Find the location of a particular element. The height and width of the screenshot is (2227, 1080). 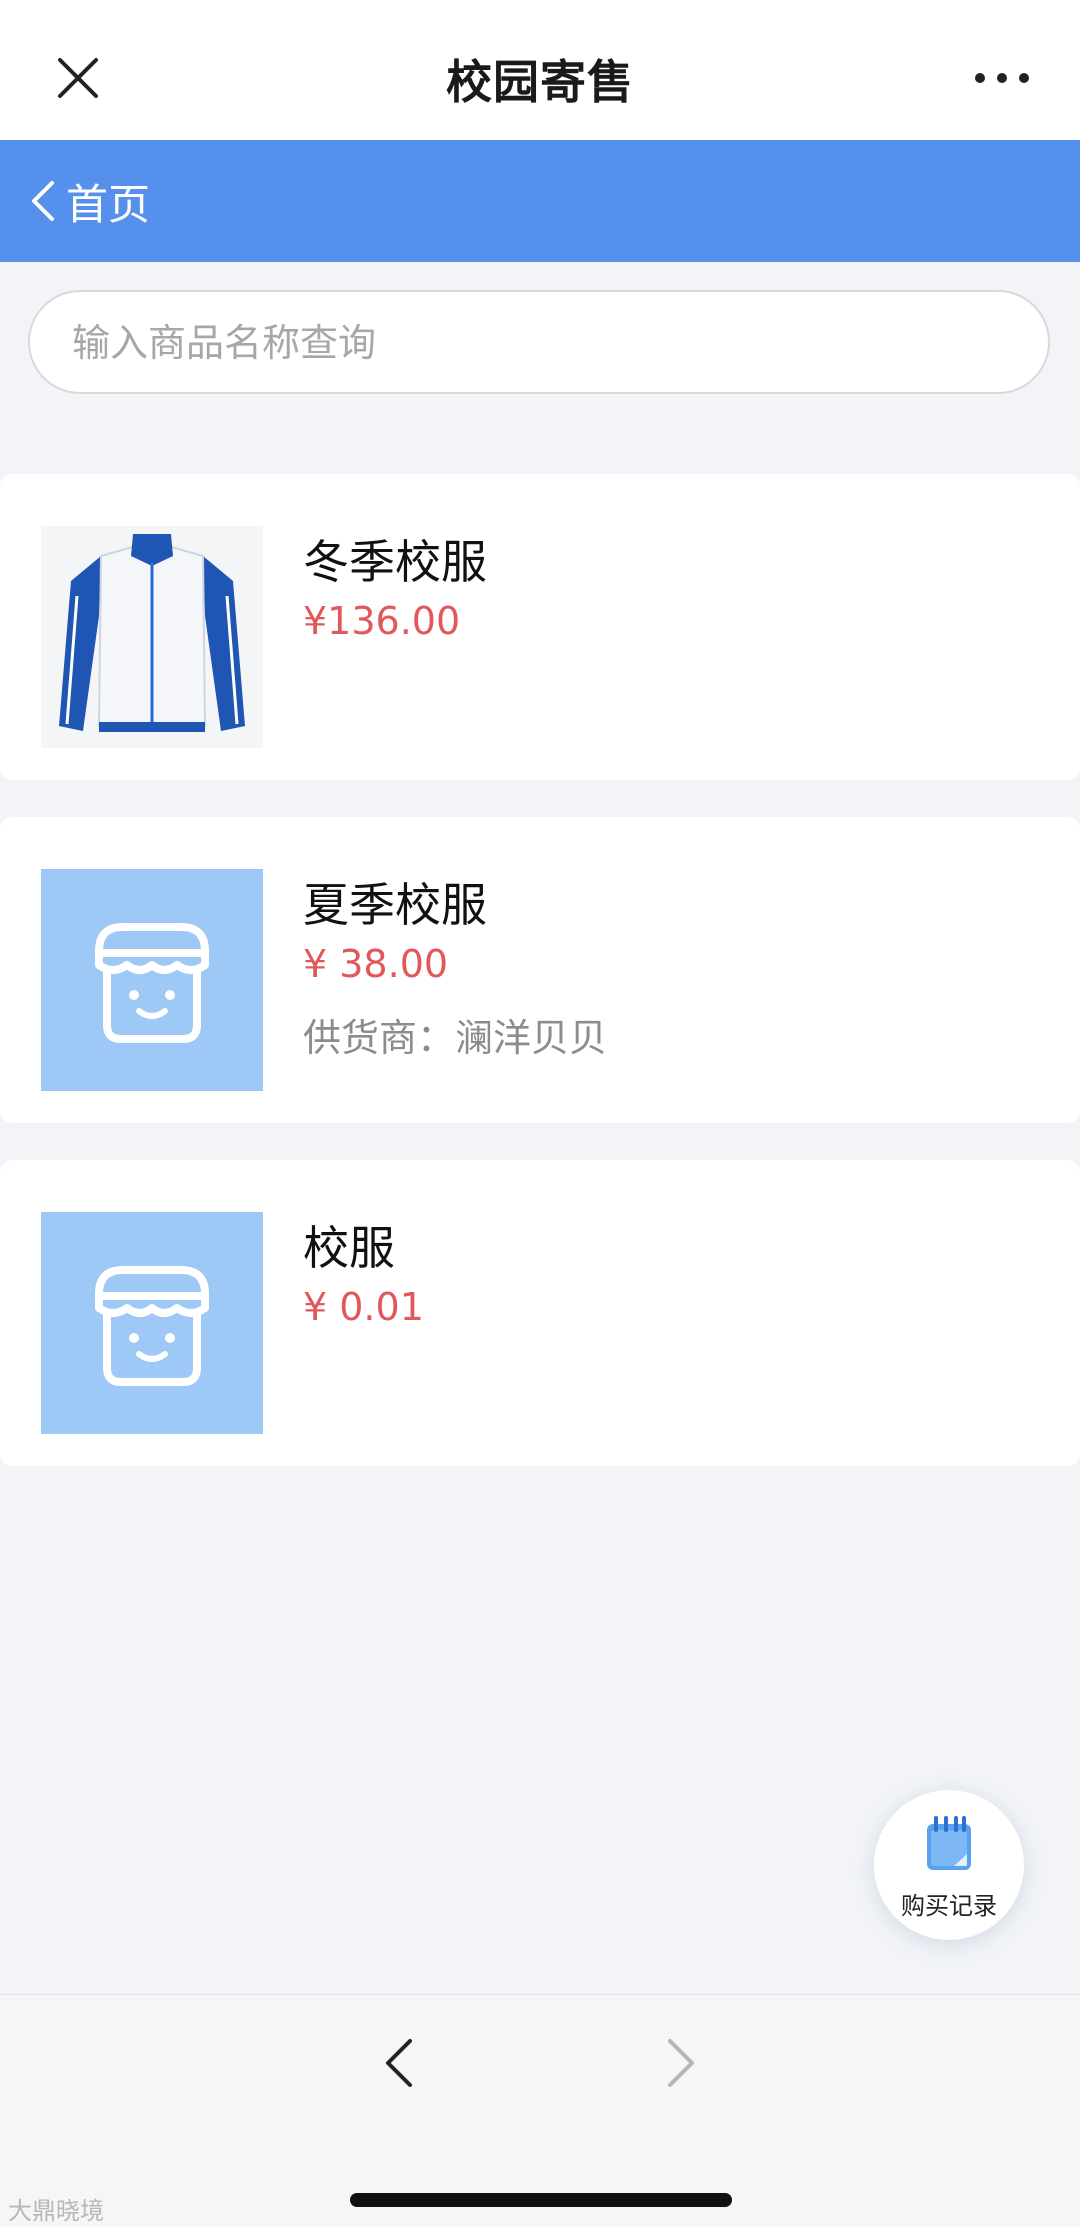

watermark: 大鼎晓境 is located at coordinates (56, 2211).